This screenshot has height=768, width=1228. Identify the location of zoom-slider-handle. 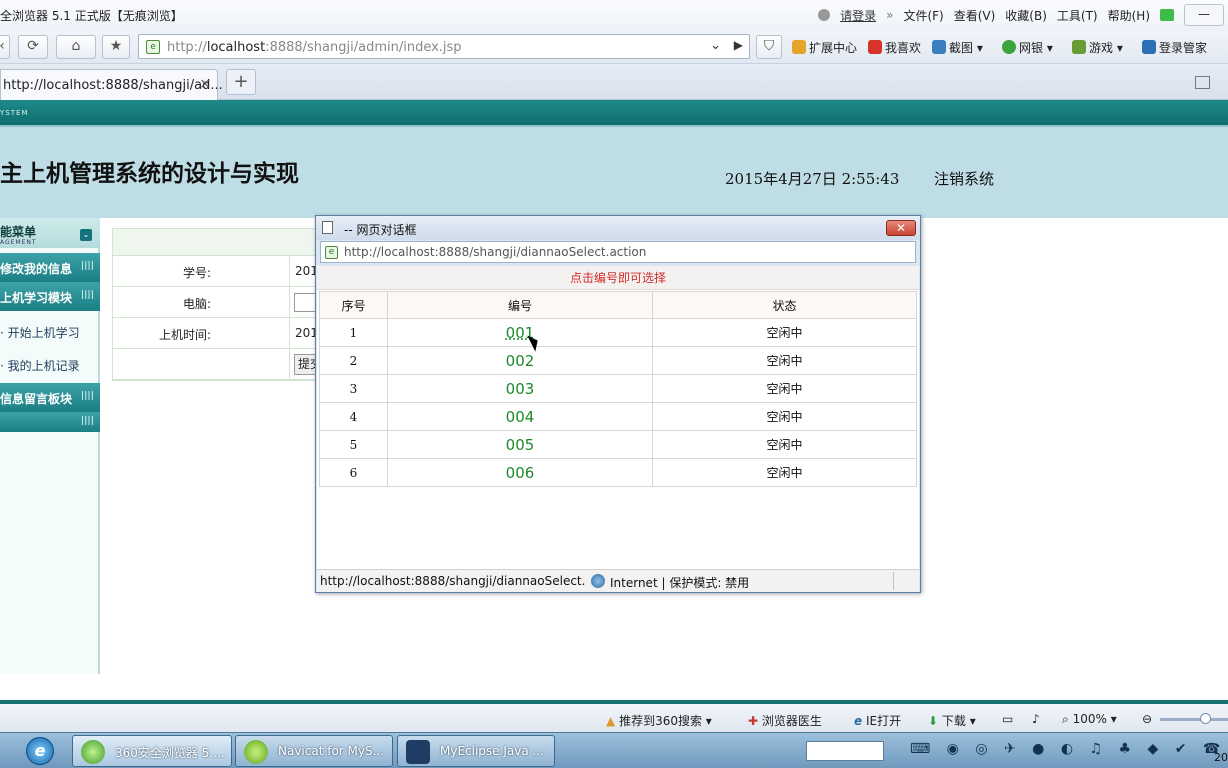
(1205, 718).